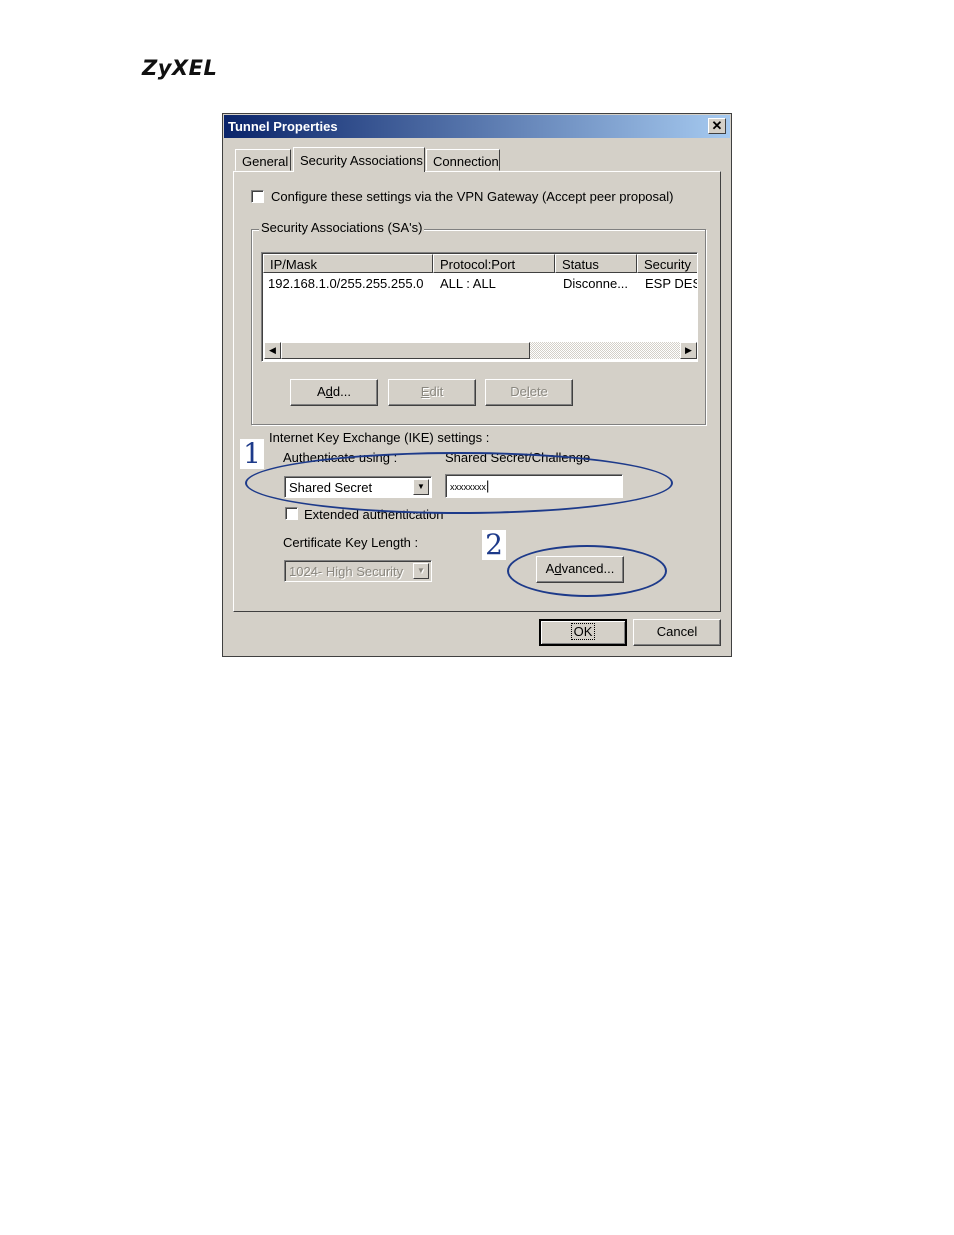 The height and width of the screenshot is (1235, 954). Describe the element at coordinates (477, 126) in the screenshot. I see `title-bar: Tunnel Properties ✕` at that location.